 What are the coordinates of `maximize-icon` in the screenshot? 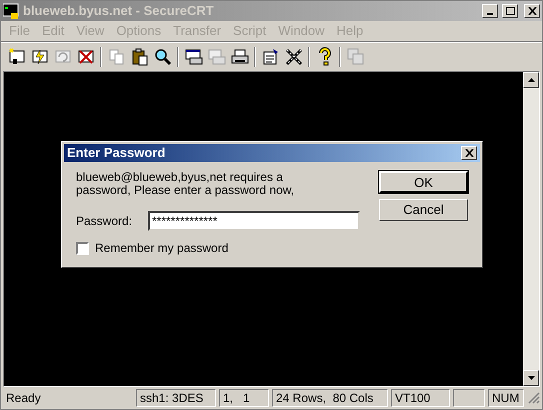 It's located at (510, 11).